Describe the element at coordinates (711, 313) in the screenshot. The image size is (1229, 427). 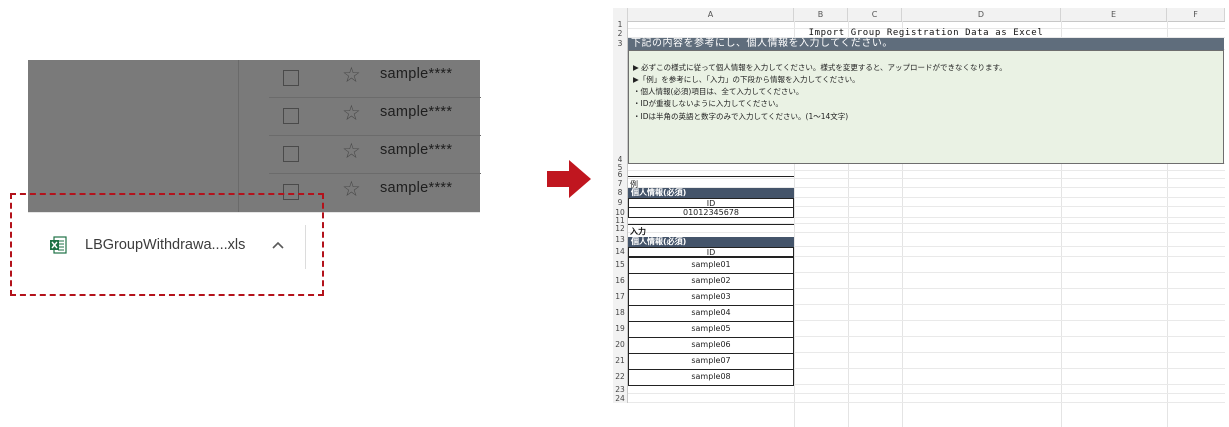
I see `input-id-cell: sample04` at that location.